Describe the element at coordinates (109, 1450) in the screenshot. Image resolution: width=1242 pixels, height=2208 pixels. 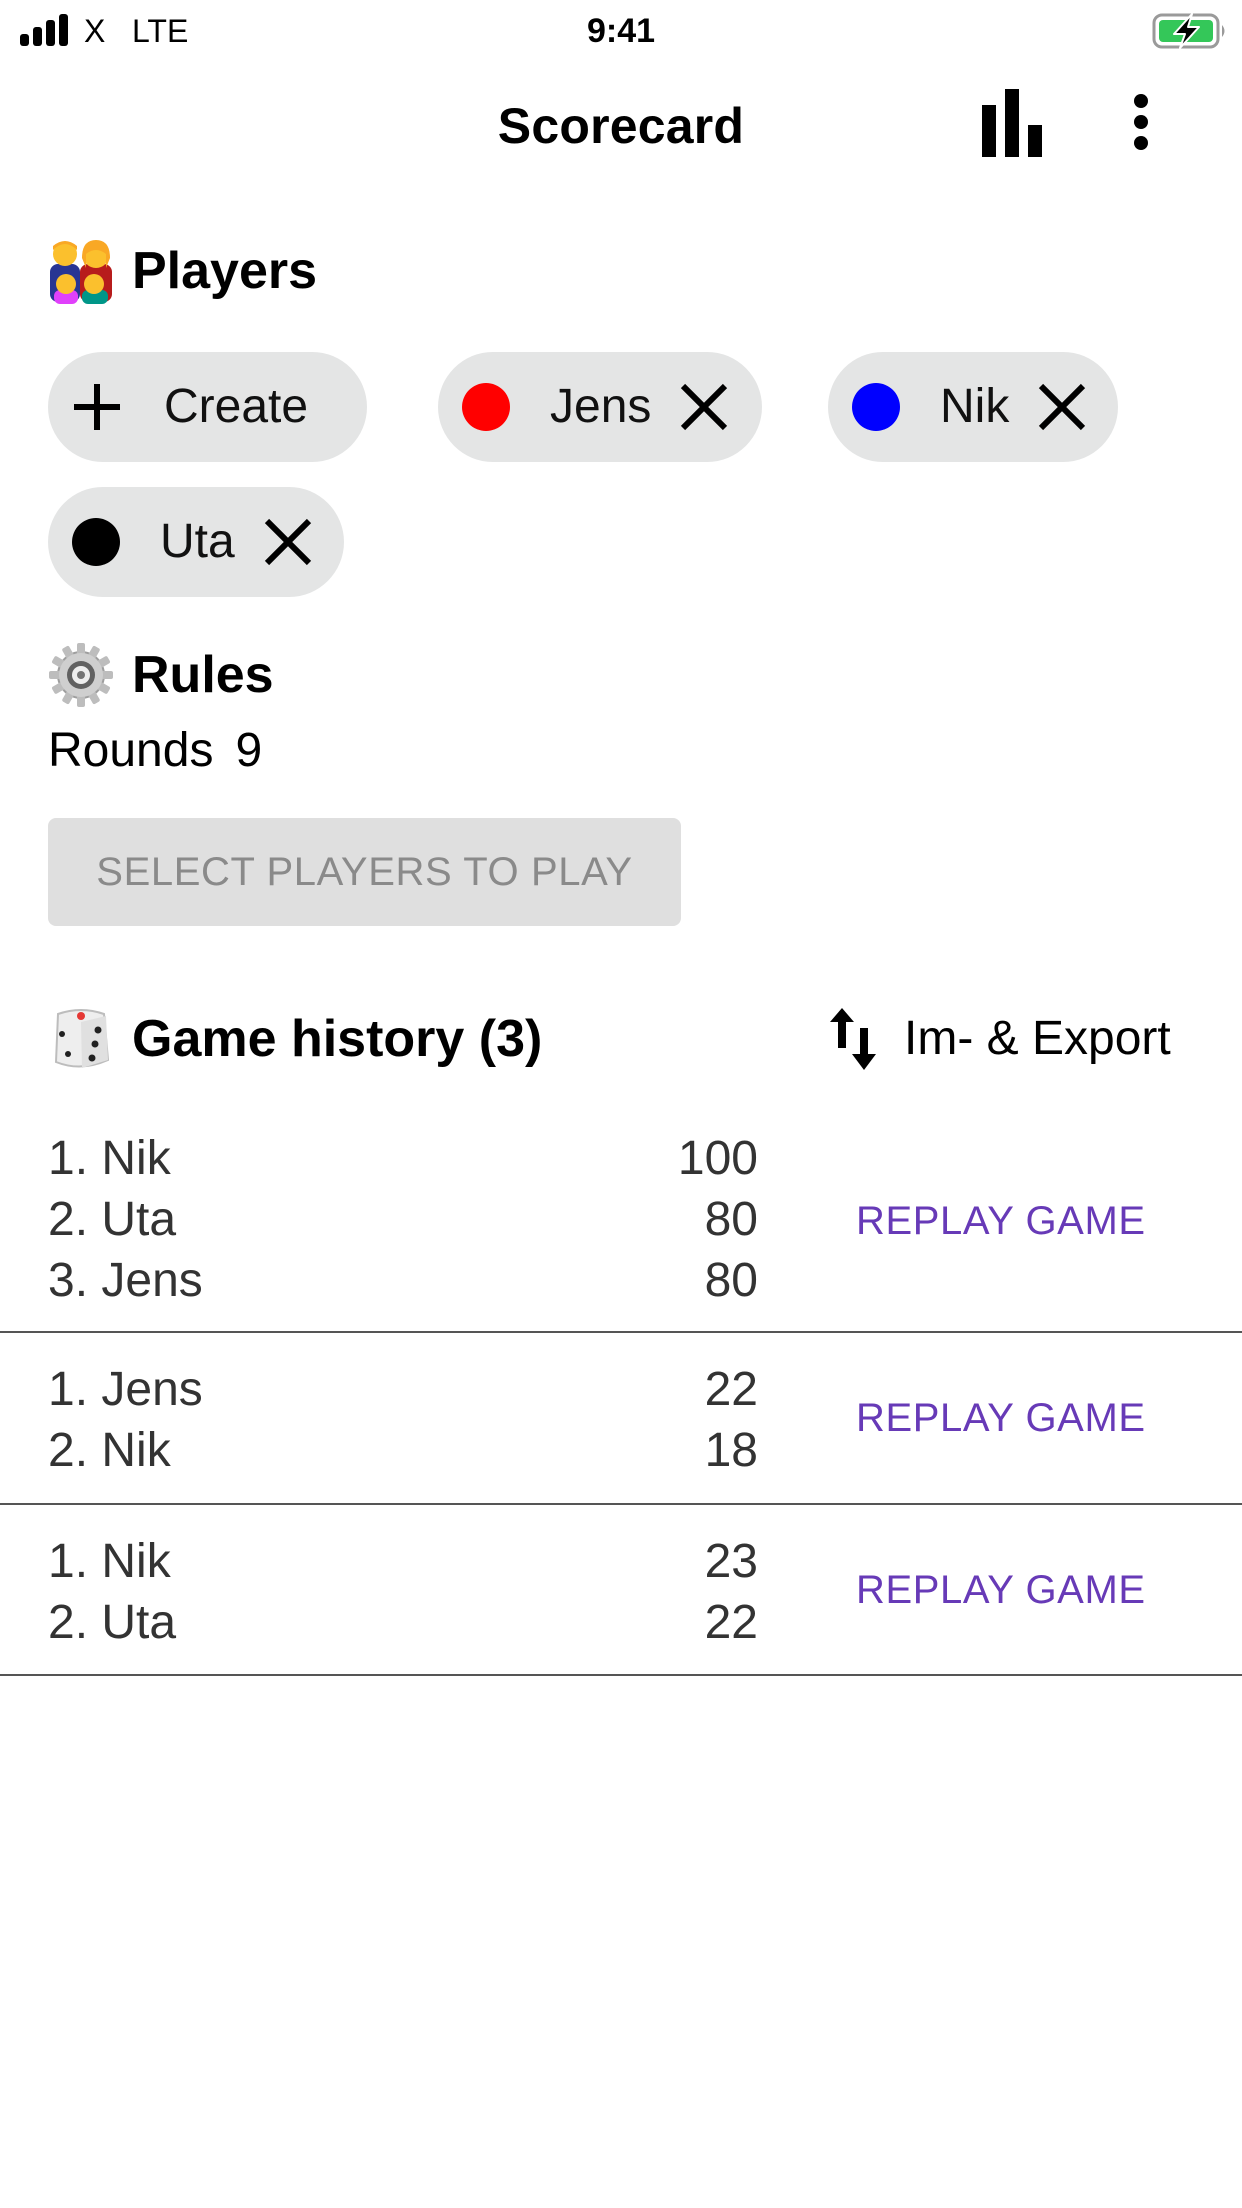
I see `player-rank: 2. Nik` at that location.